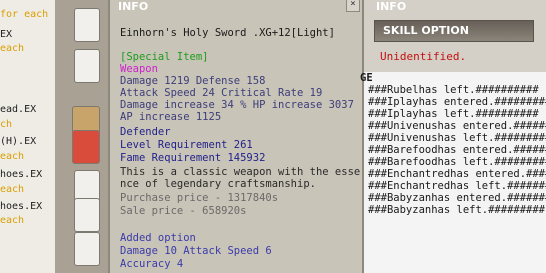 This screenshot has width=546, height=273. What do you see at coordinates (193, 158) in the screenshot?
I see `requirement-line: Fame Requirement 145932` at bounding box center [193, 158].